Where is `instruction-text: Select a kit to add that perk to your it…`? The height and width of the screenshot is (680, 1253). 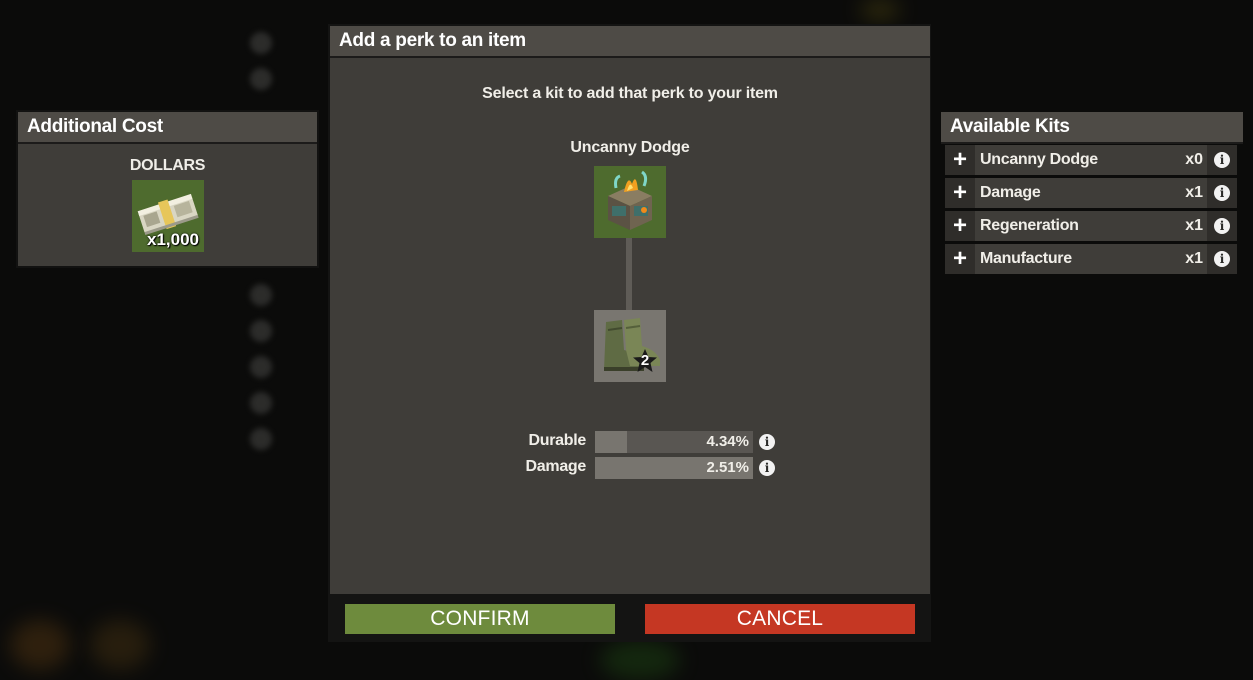 instruction-text: Select a kit to add that perk to your it… is located at coordinates (630, 93).